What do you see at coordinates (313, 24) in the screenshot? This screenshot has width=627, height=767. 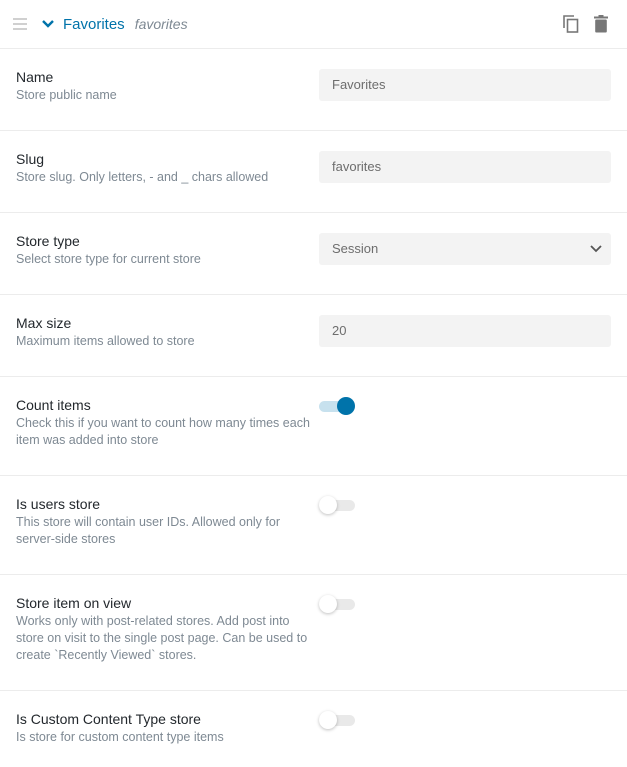 I see `store-header: Favorites favorites` at bounding box center [313, 24].